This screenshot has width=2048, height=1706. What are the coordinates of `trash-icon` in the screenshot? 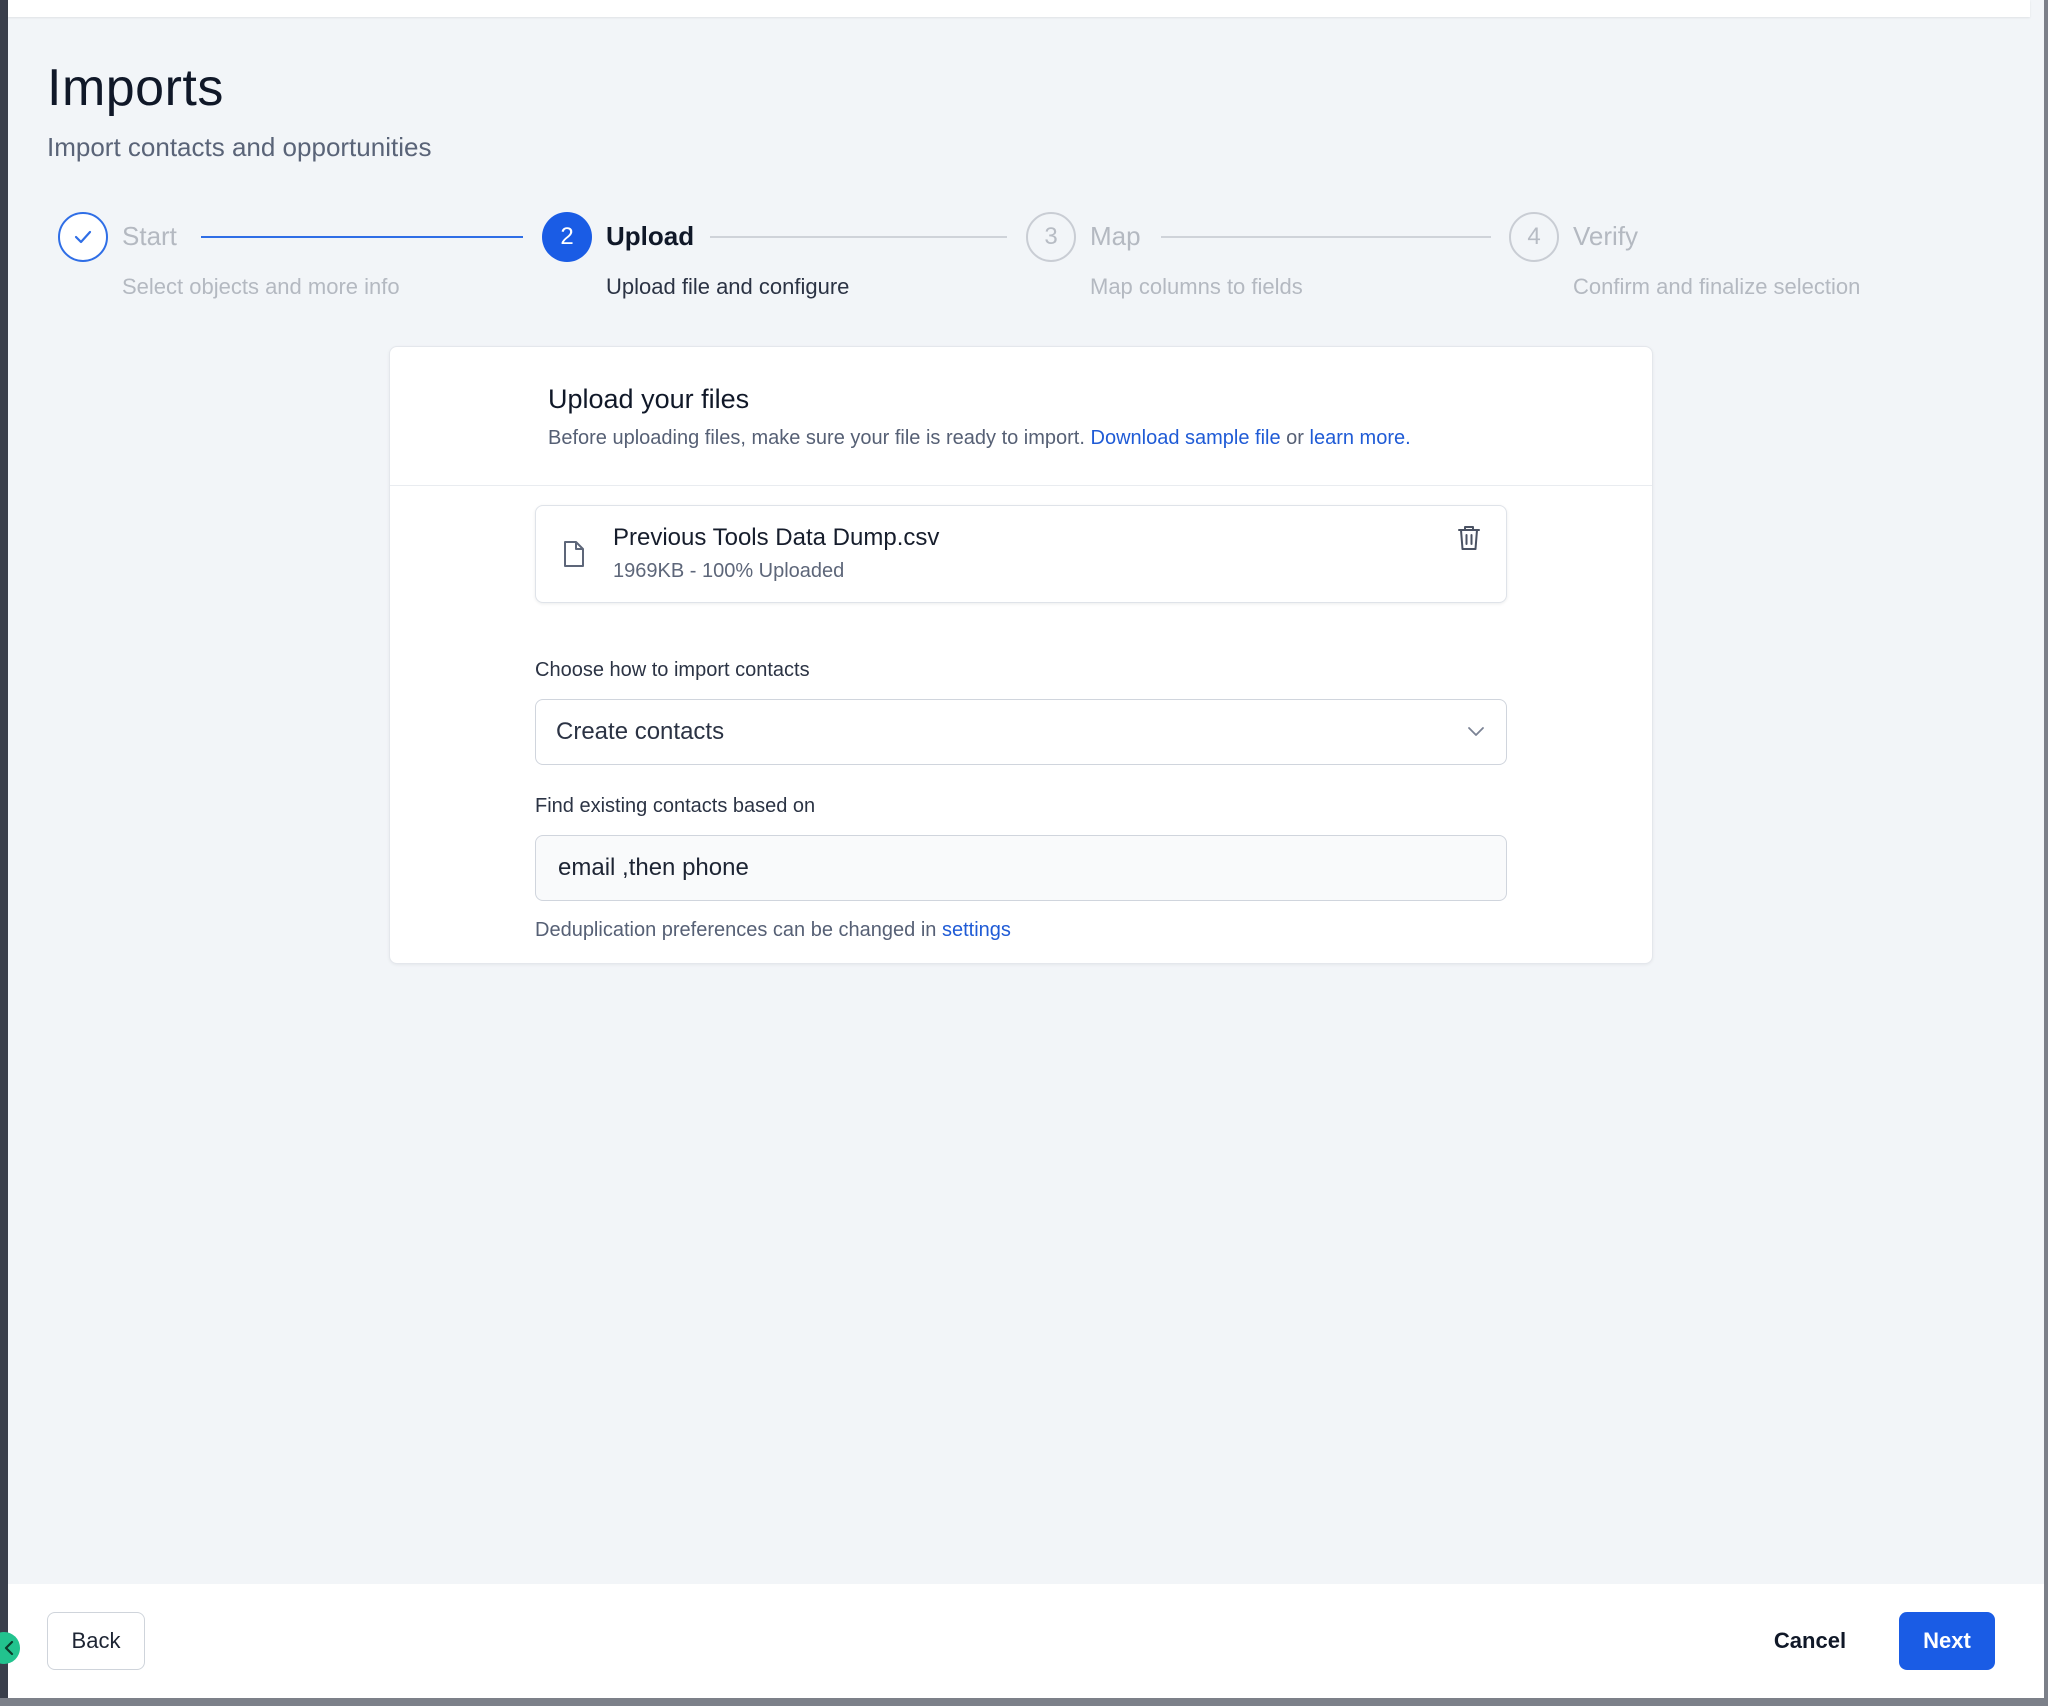 It's located at (1469, 538).